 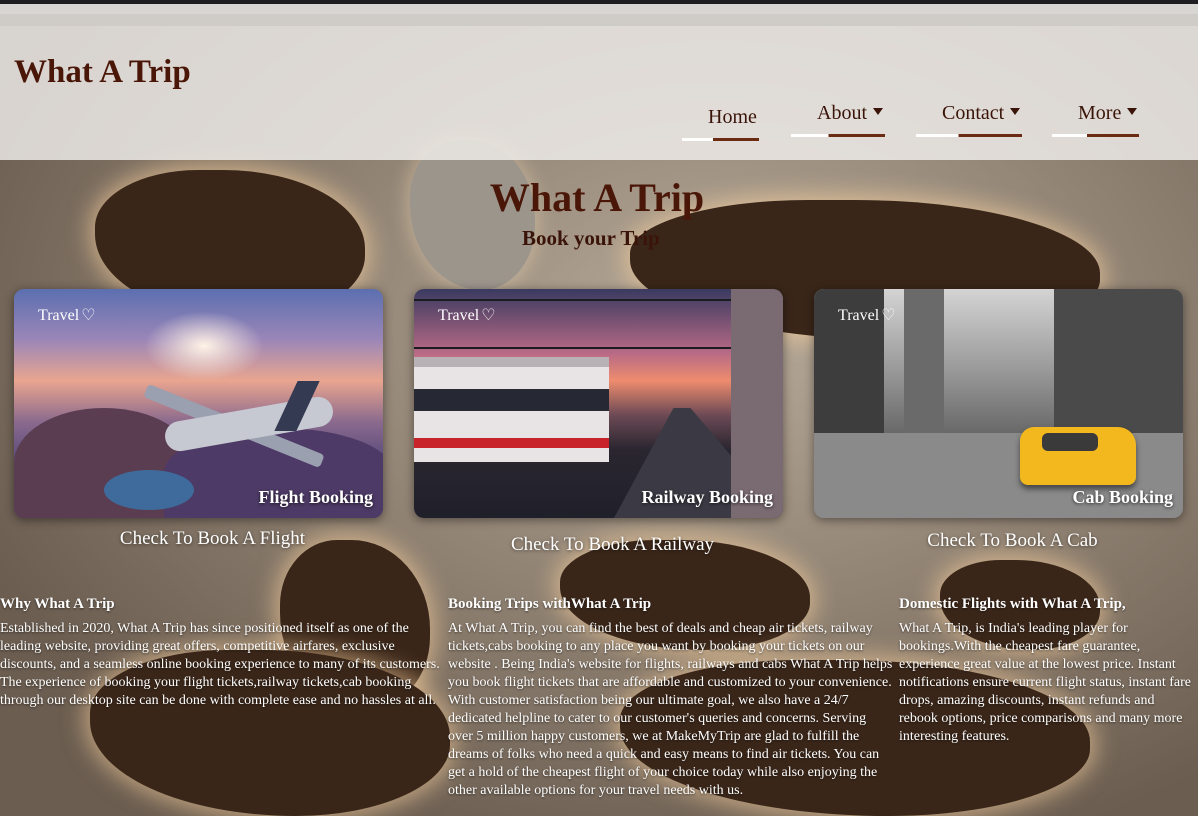 I want to click on photo-lake, so click(x=149, y=490).